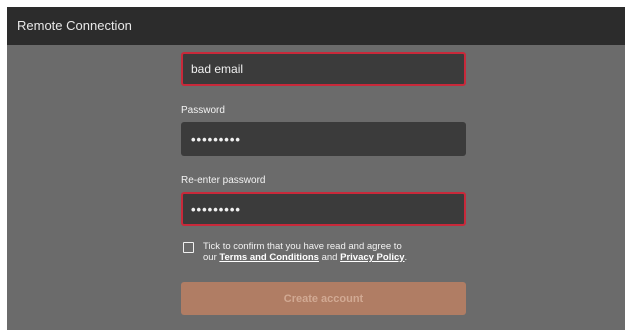 The height and width of the screenshot is (331, 631). Describe the element at coordinates (188, 247) in the screenshot. I see `terms-checkbox` at that location.